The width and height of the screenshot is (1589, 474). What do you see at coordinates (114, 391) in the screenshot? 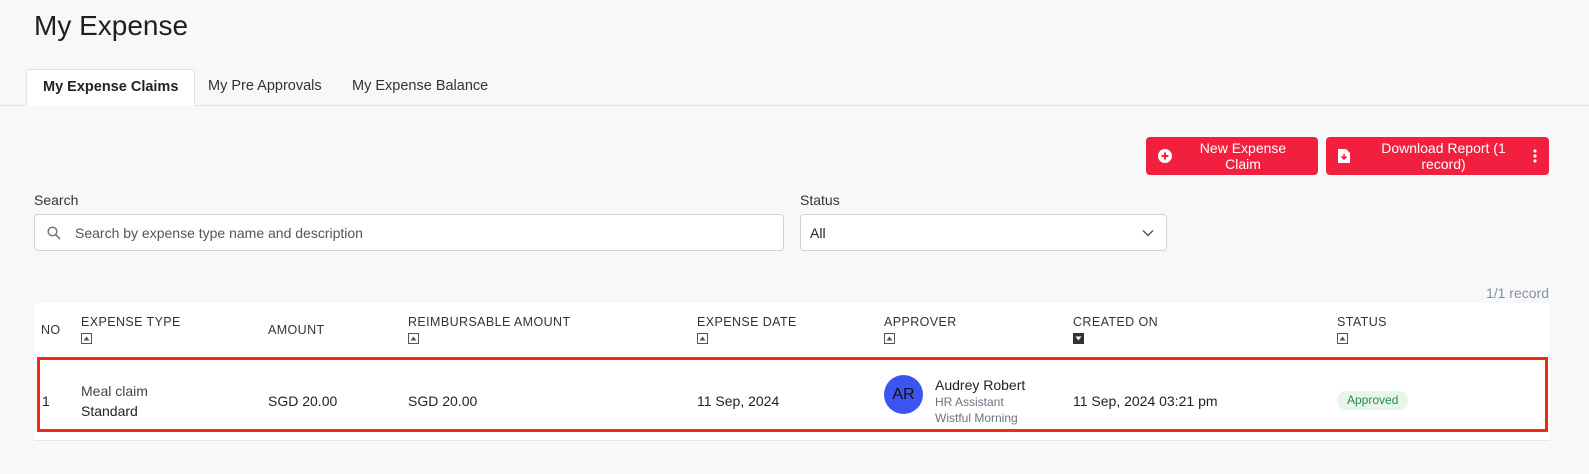
I see `expense-type-name: Meal claim` at bounding box center [114, 391].